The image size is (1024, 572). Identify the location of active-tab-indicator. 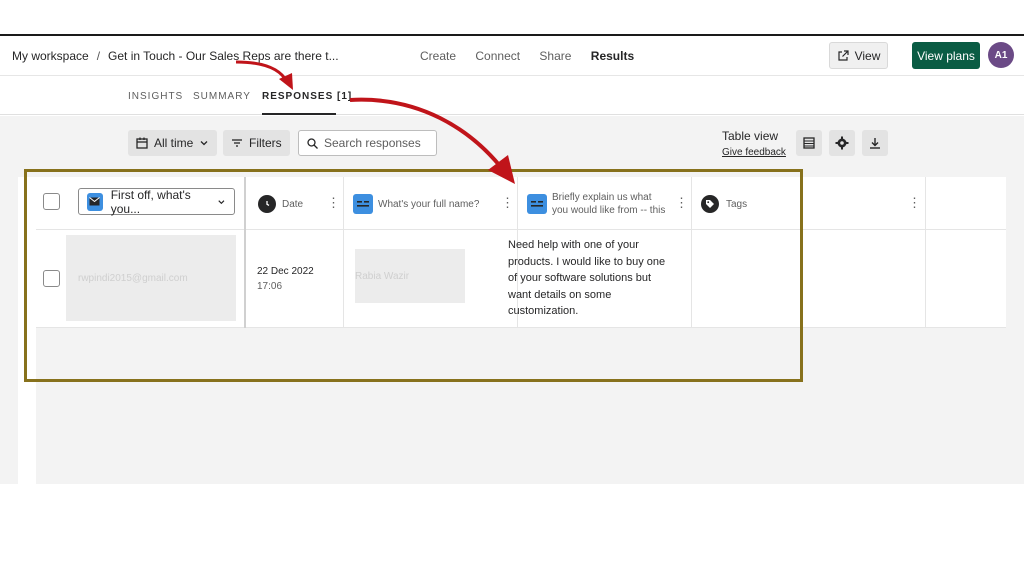
(299, 114).